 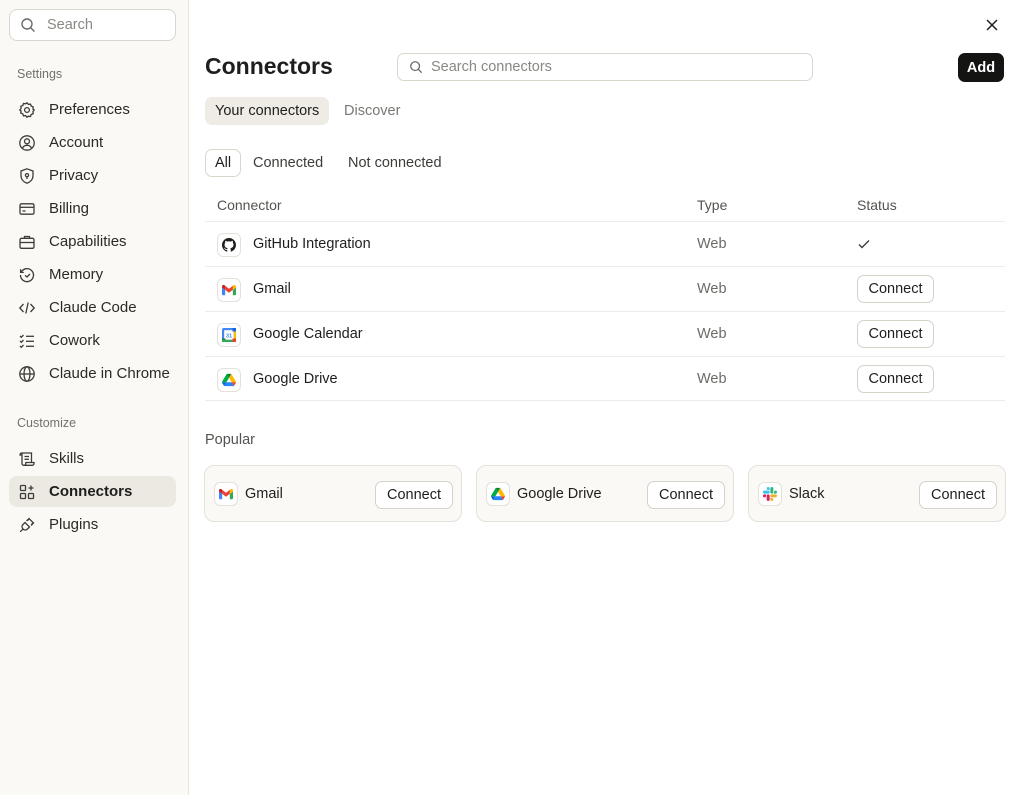 I want to click on connector-name: GitHub Integration, so click(x=312, y=244).